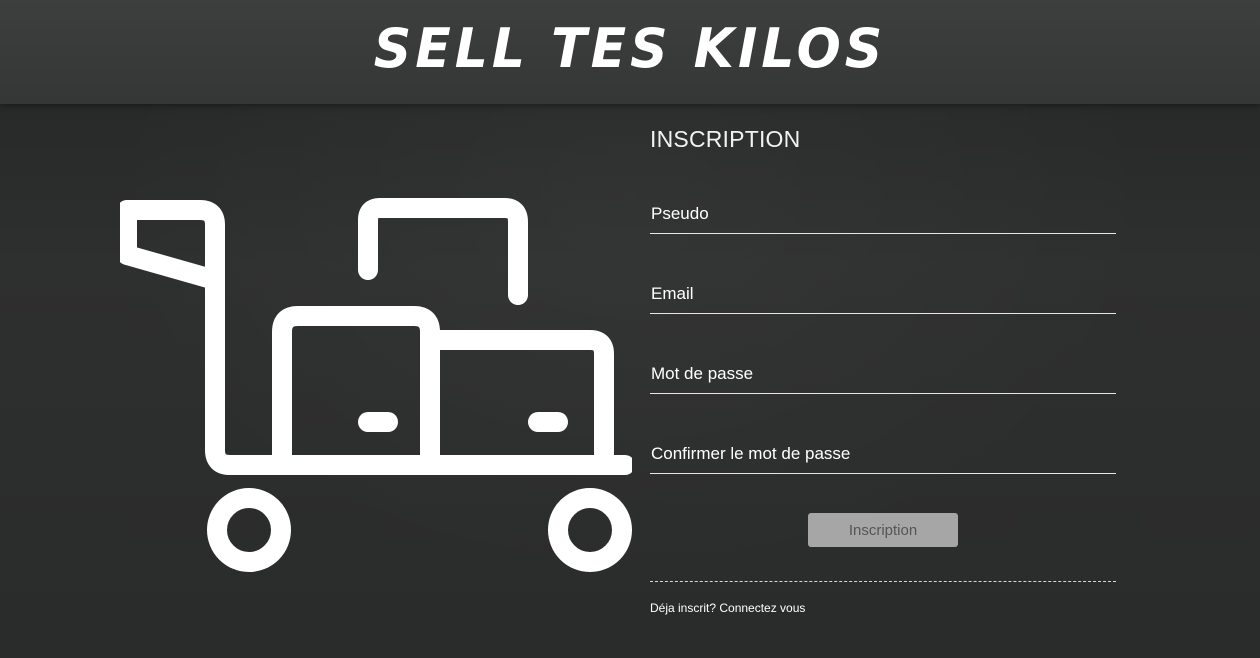  I want to click on login-link: Déja inscrit? Connectez vous, so click(727, 608).